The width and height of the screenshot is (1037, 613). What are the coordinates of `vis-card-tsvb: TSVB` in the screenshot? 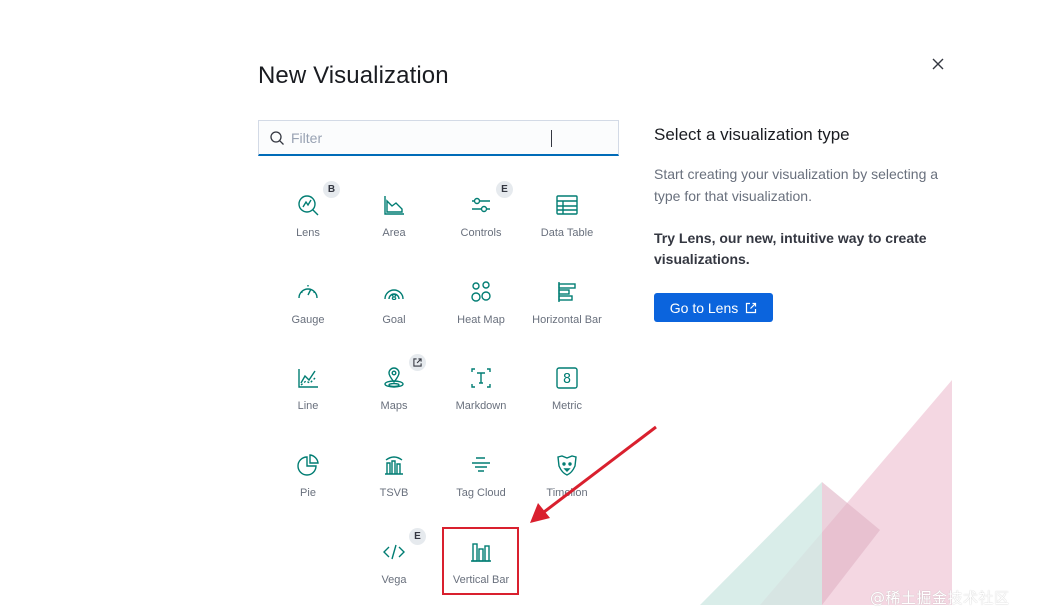 It's located at (394, 477).